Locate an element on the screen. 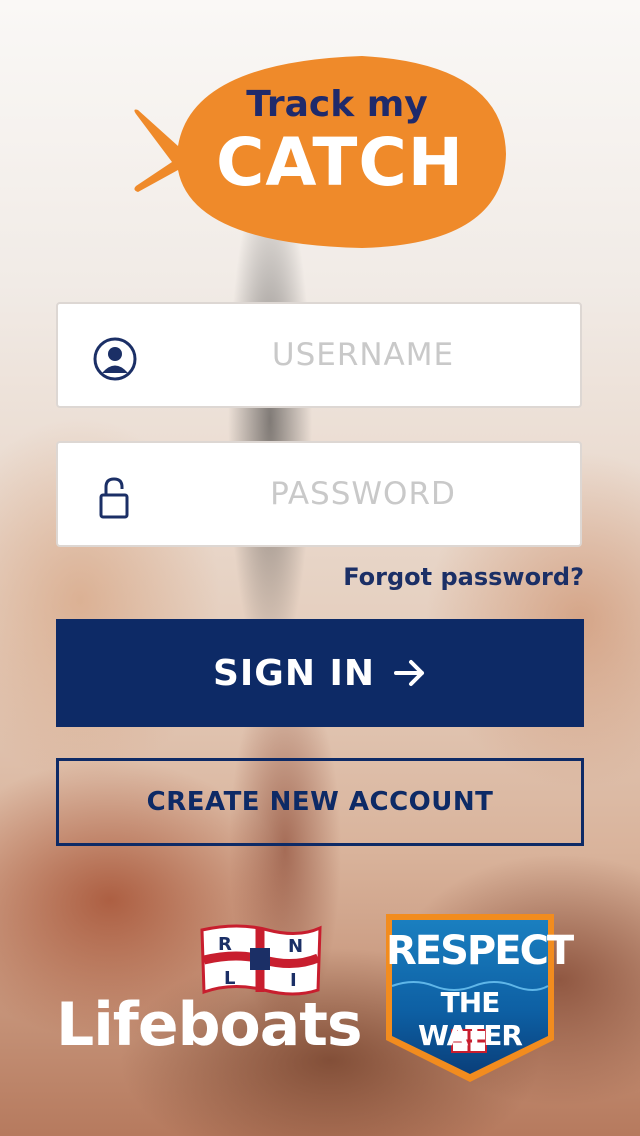 The image size is (640, 1136). sign-in-button: SIGN IN is located at coordinates (320, 673).